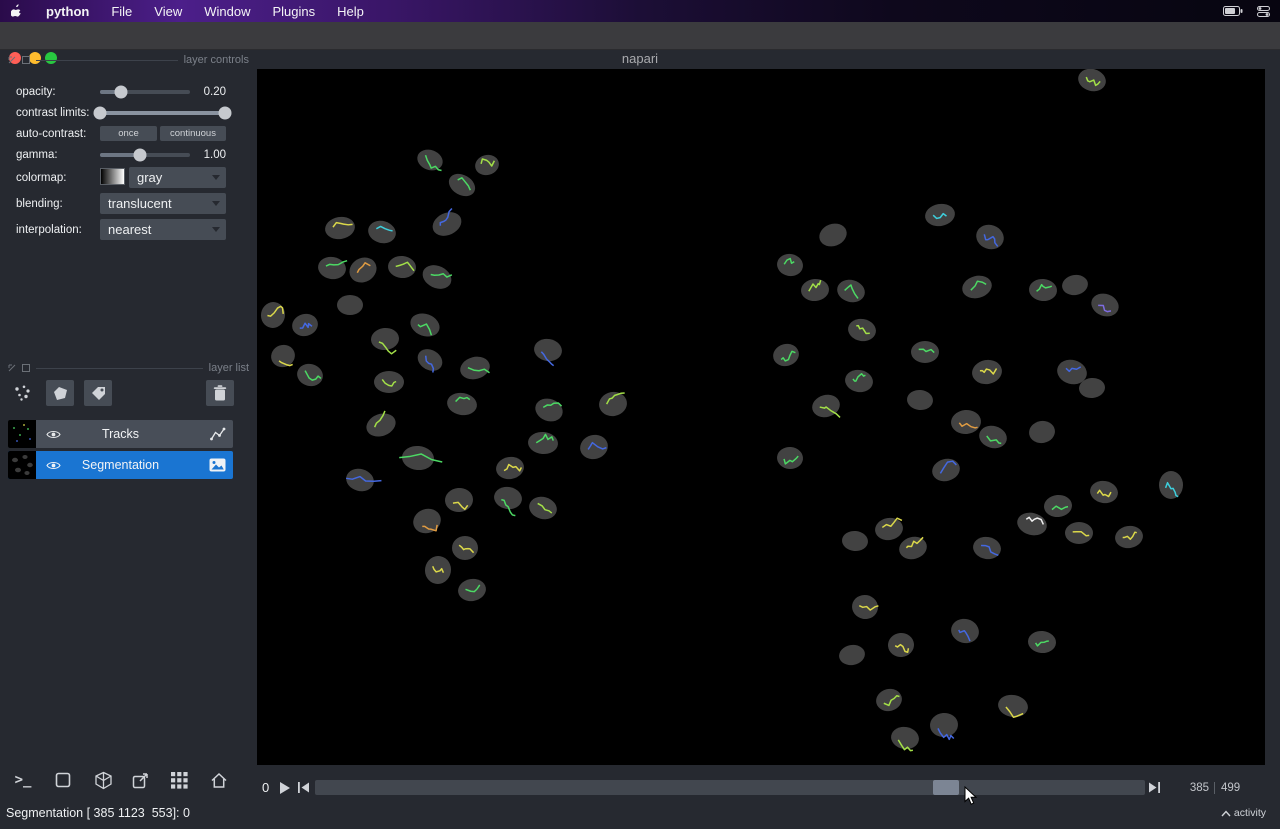 This screenshot has height=829, width=1280. I want to click on activity-label: activity, so click(1249, 813).